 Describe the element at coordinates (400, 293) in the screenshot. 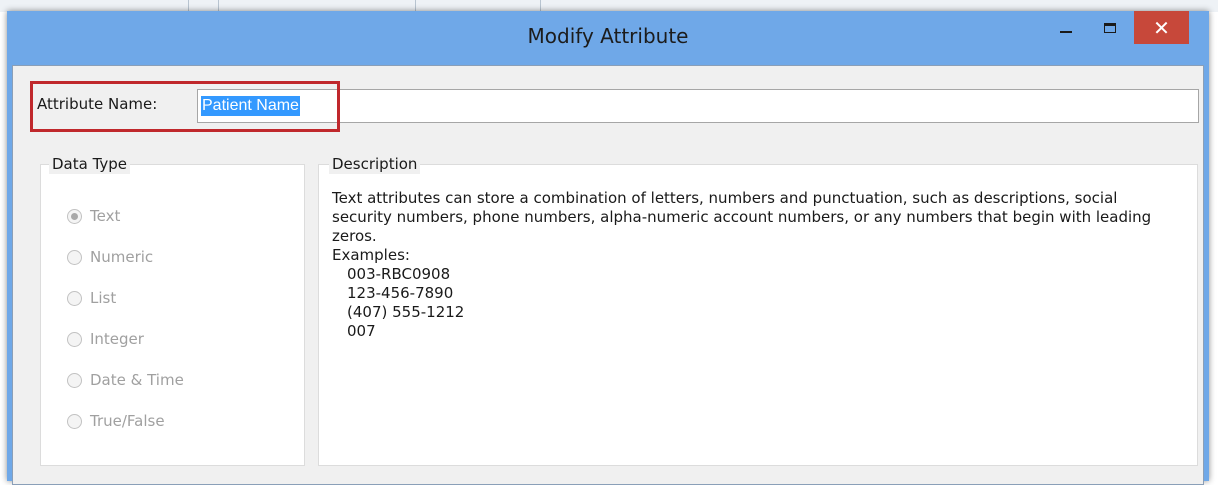

I see `example-line: 123-456-7890` at that location.